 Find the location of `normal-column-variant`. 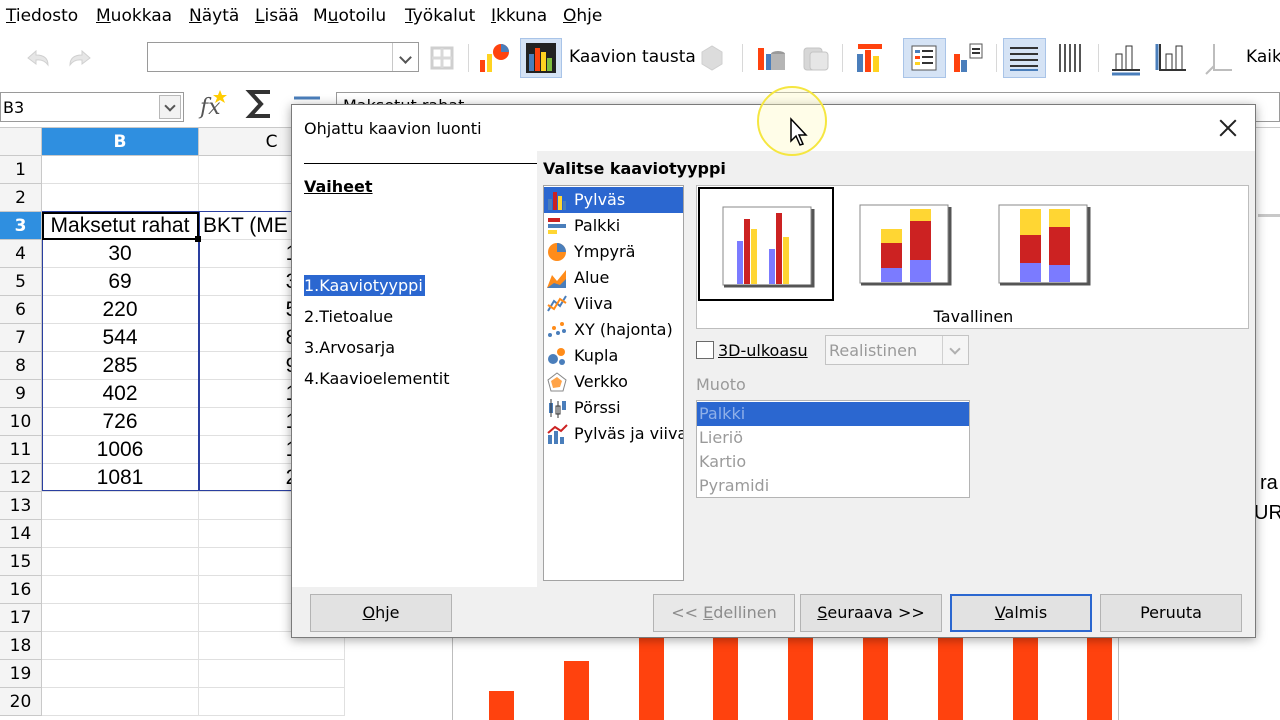

normal-column-variant is located at coordinates (766, 244).